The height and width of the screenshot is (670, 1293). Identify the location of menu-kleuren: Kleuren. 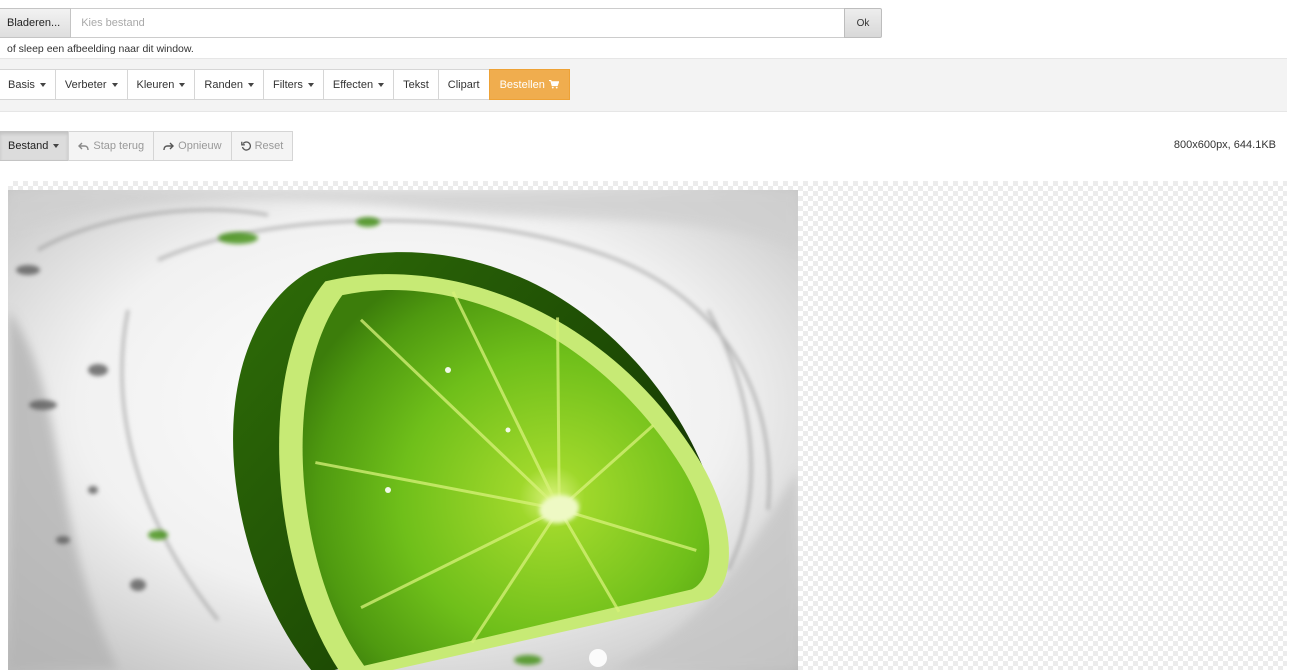
(161, 84).